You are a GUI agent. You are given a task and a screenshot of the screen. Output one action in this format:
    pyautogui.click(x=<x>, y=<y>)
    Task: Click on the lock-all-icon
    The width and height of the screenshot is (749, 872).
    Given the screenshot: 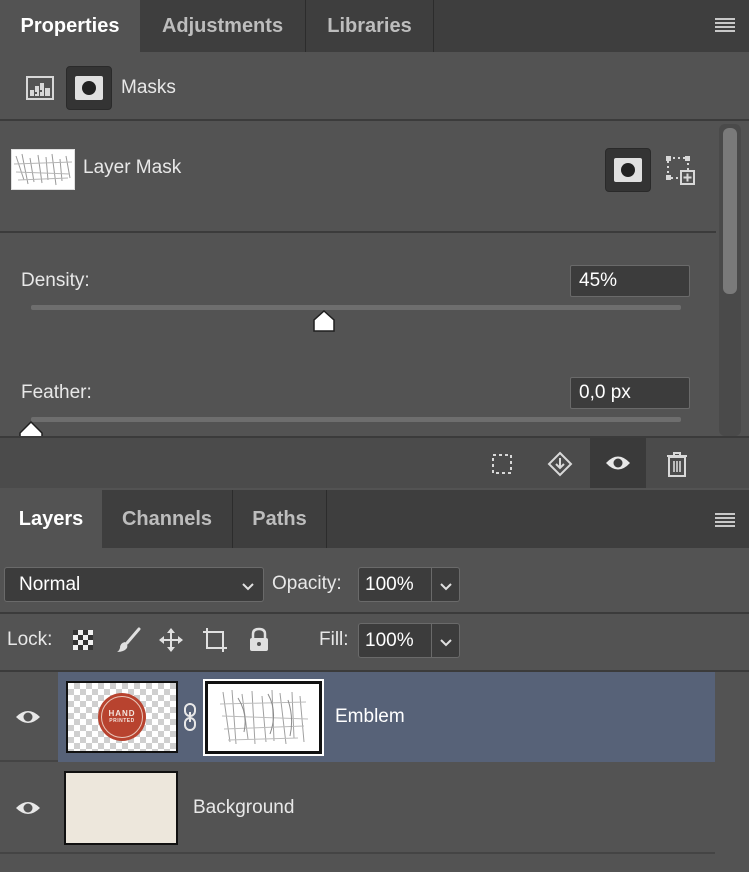 What is the action you would take?
    pyautogui.click(x=259, y=640)
    